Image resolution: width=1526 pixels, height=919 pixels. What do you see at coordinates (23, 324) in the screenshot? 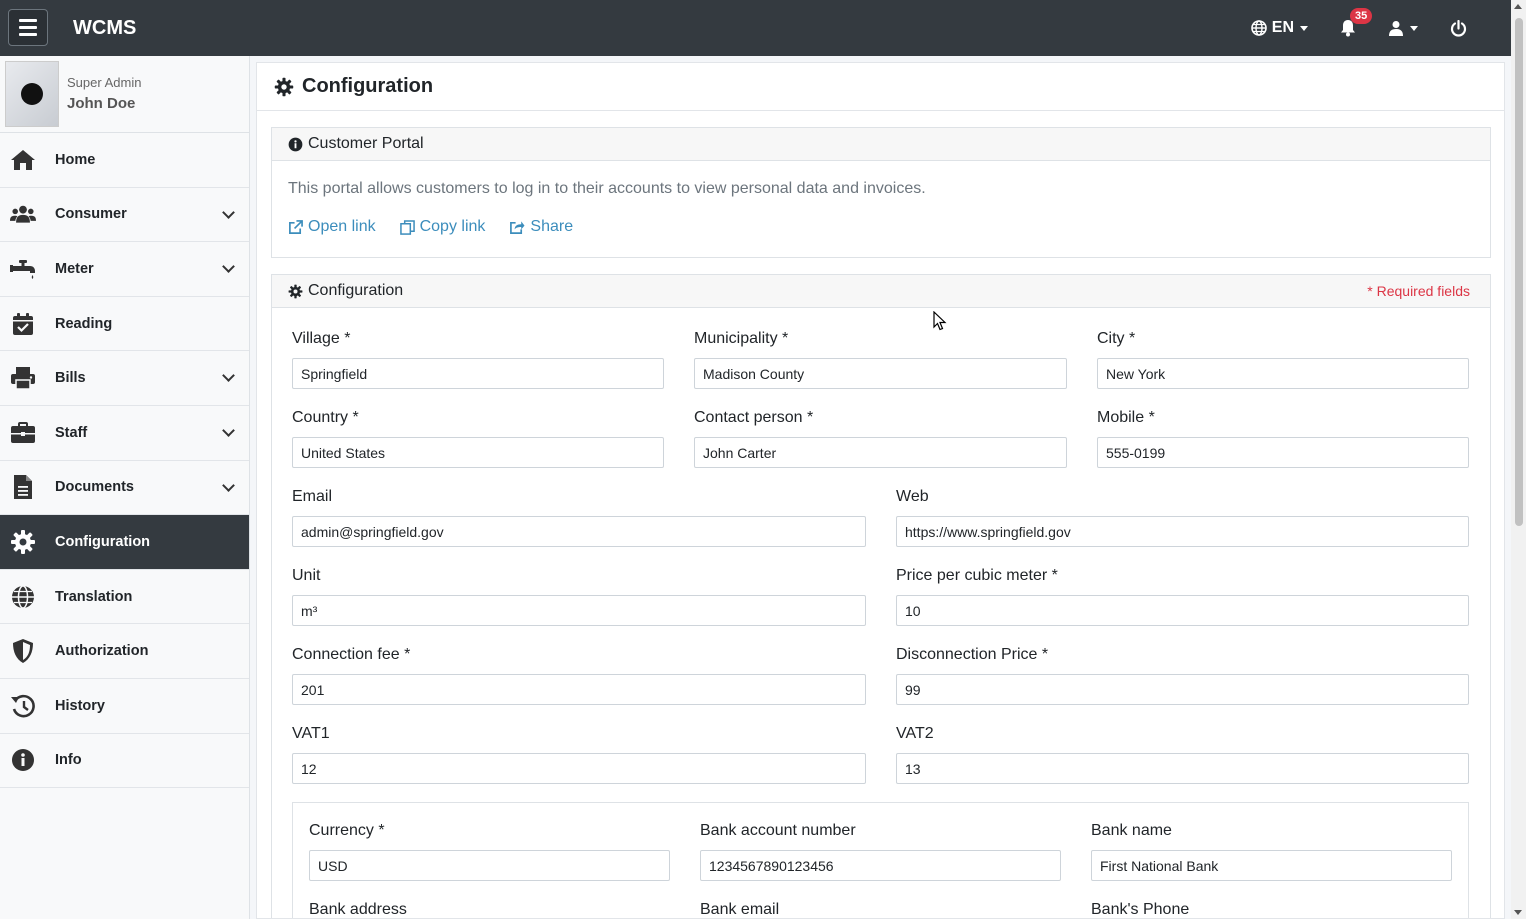
I see `calendar-check-icon` at bounding box center [23, 324].